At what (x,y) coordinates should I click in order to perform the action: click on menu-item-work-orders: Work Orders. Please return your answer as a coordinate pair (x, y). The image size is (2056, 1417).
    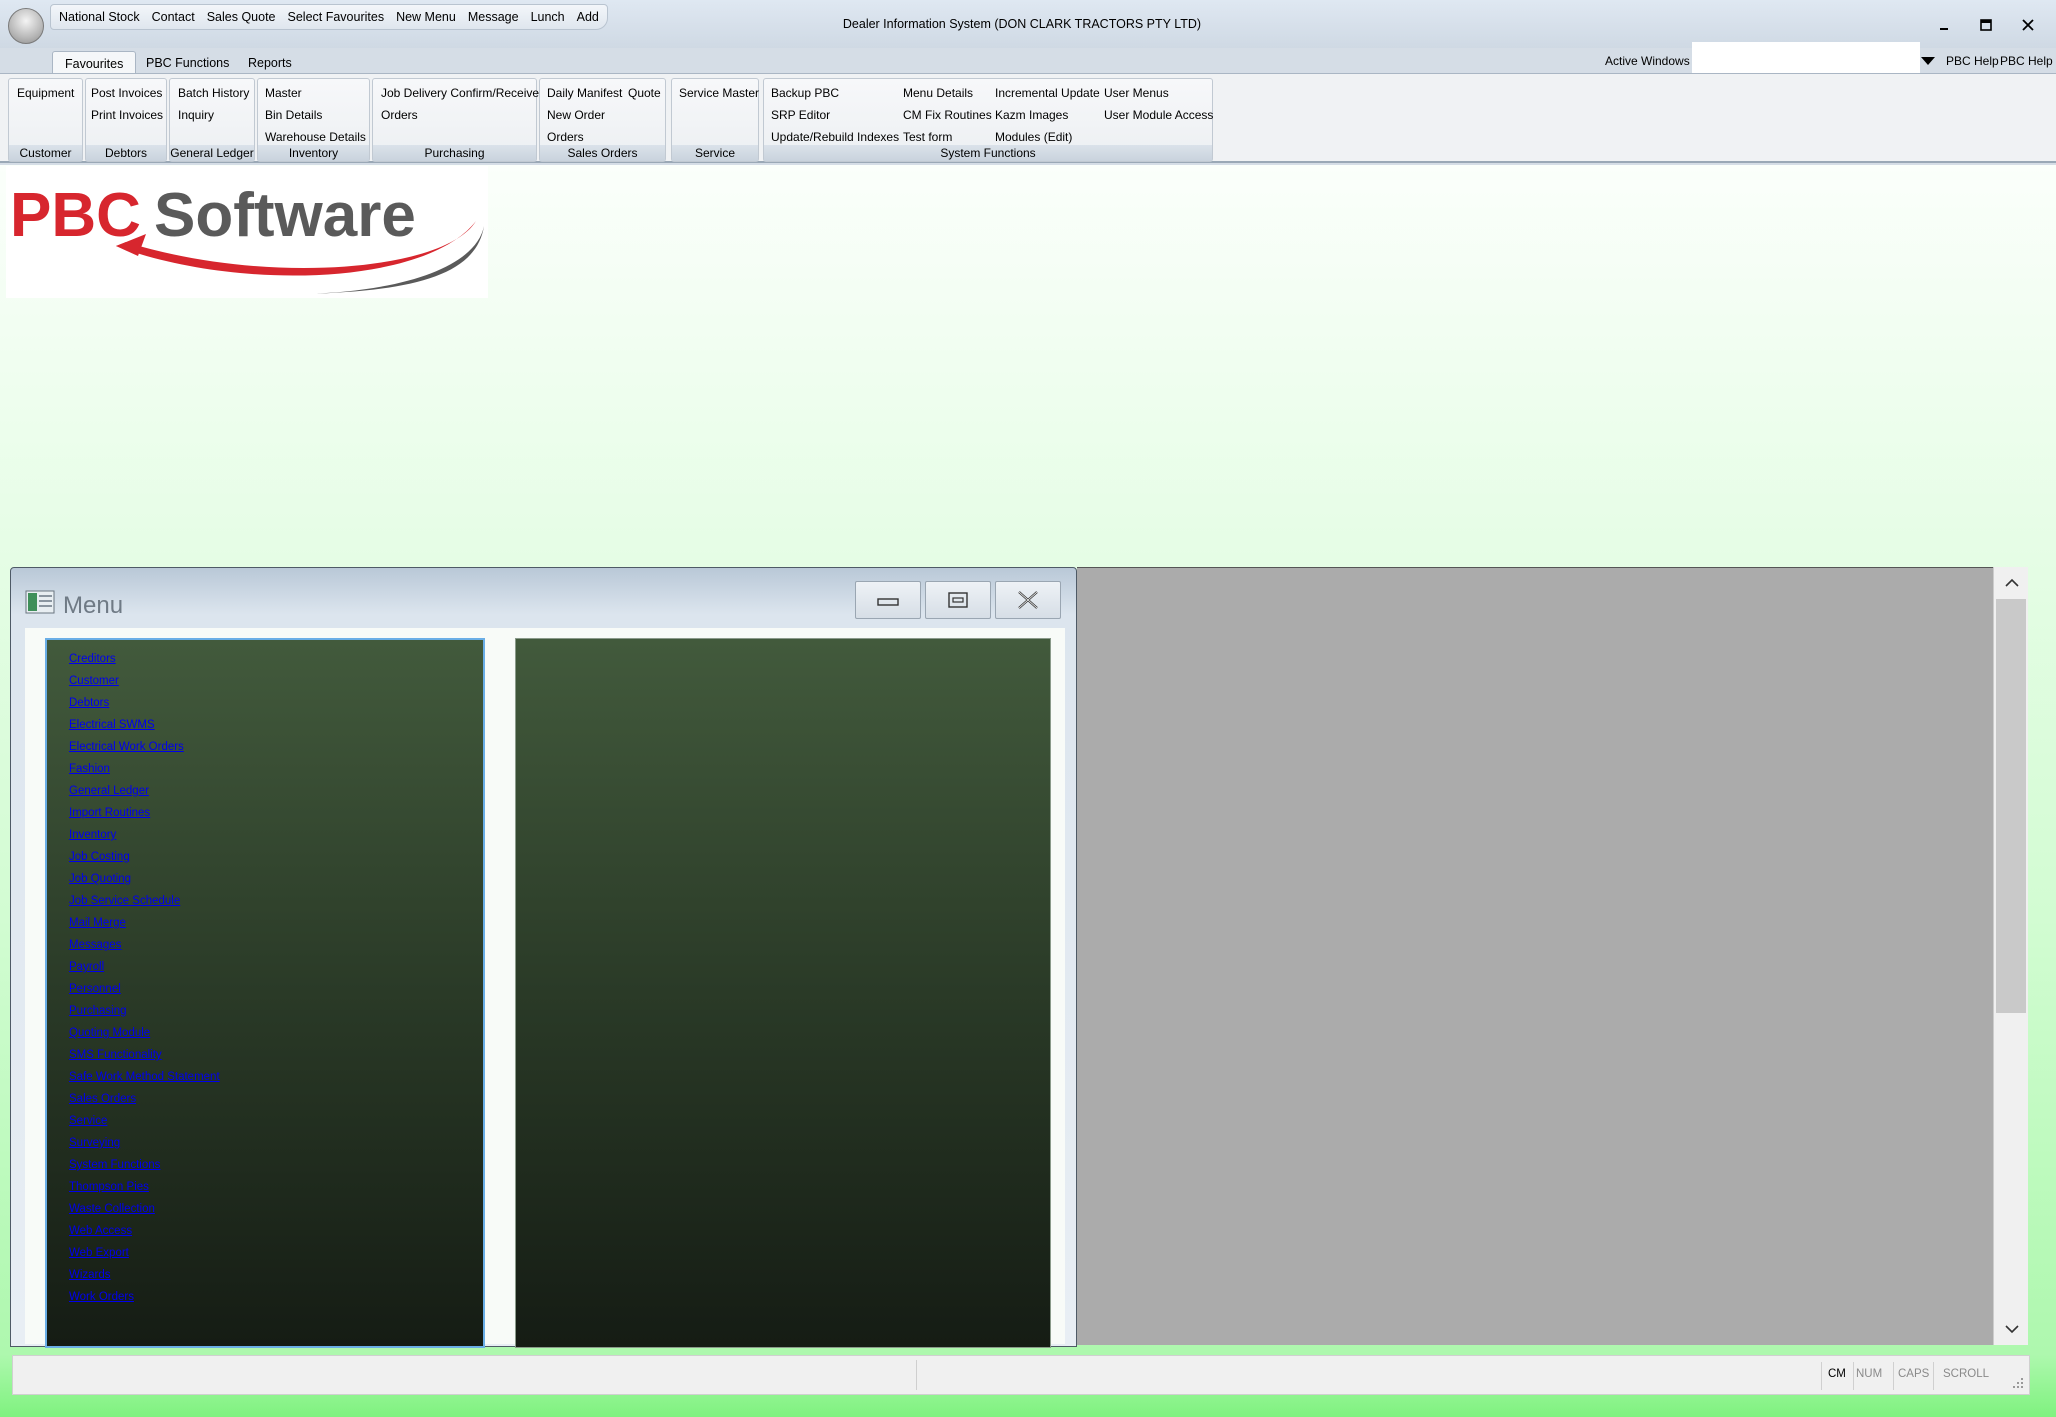
    Looking at the image, I should click on (144, 1297).